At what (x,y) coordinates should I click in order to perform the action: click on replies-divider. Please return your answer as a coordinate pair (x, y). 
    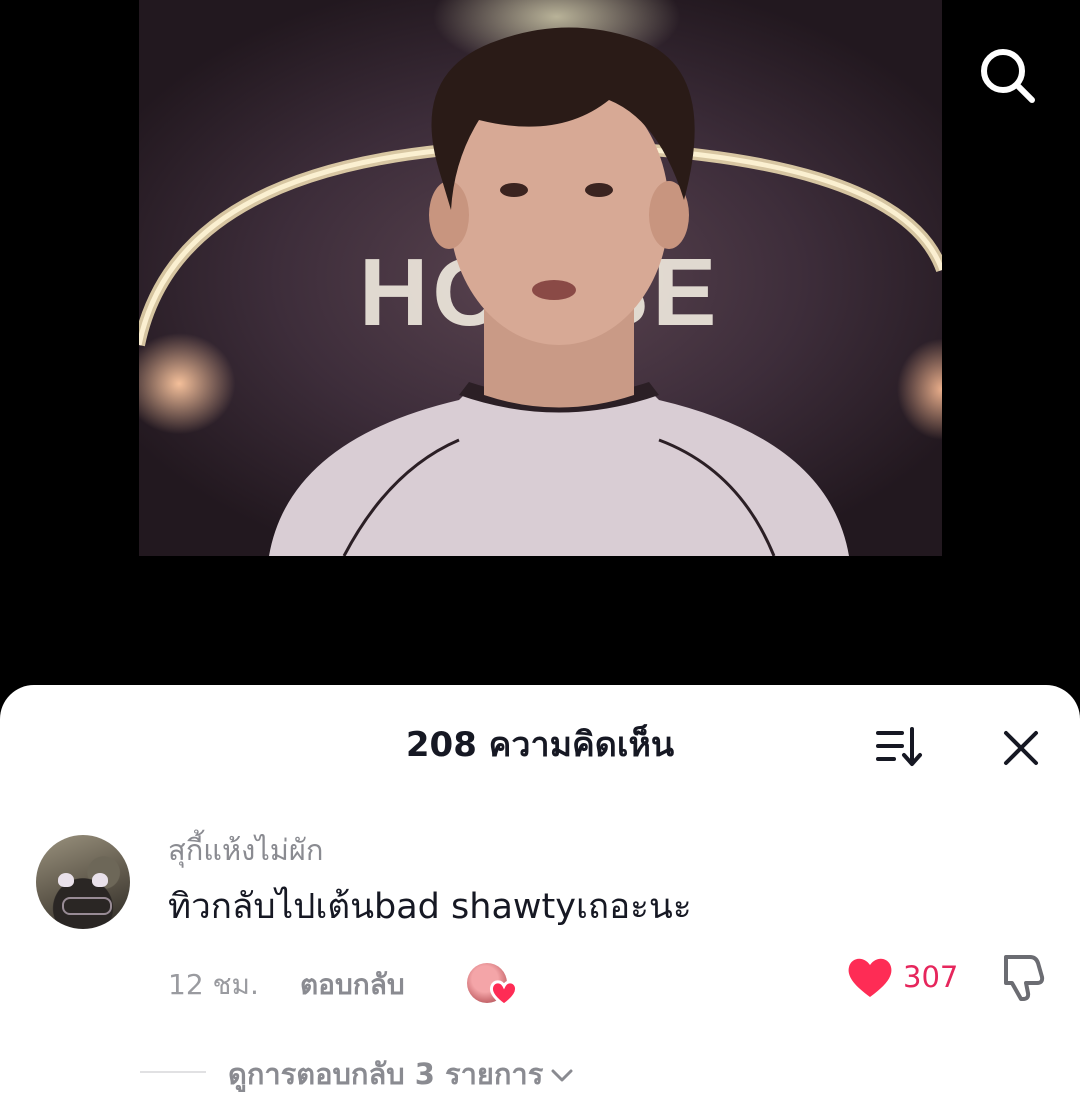
    Looking at the image, I should click on (173, 1072).